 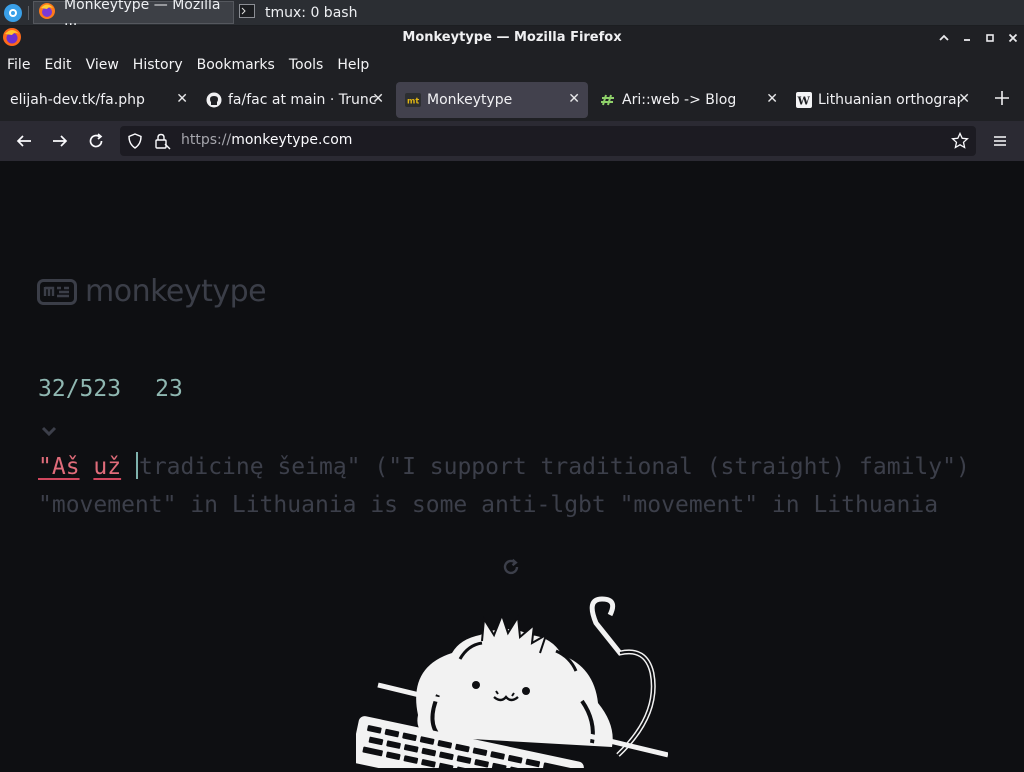 I want to click on svg-text: W, so click(x=804, y=101).